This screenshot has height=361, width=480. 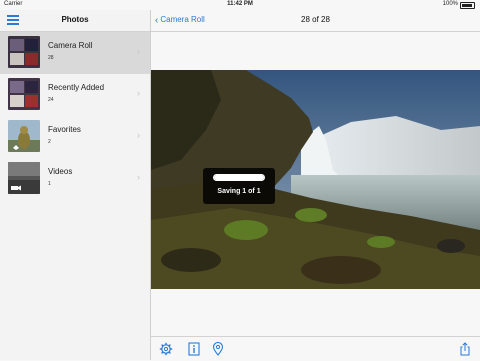 What do you see at coordinates (24, 136) in the screenshot?
I see `favorites-thumbnail` at bounding box center [24, 136].